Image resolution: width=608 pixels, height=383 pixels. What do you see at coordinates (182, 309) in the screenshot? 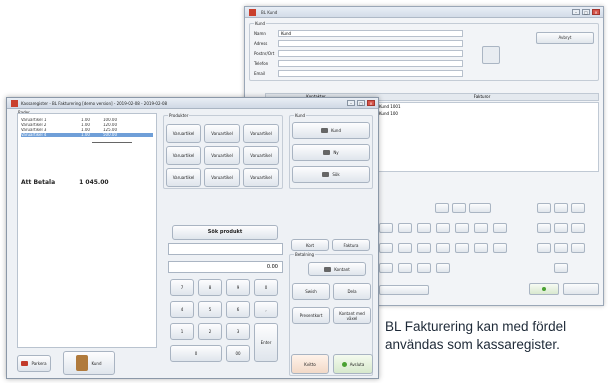
I see `keypad-key: 4` at bounding box center [182, 309].